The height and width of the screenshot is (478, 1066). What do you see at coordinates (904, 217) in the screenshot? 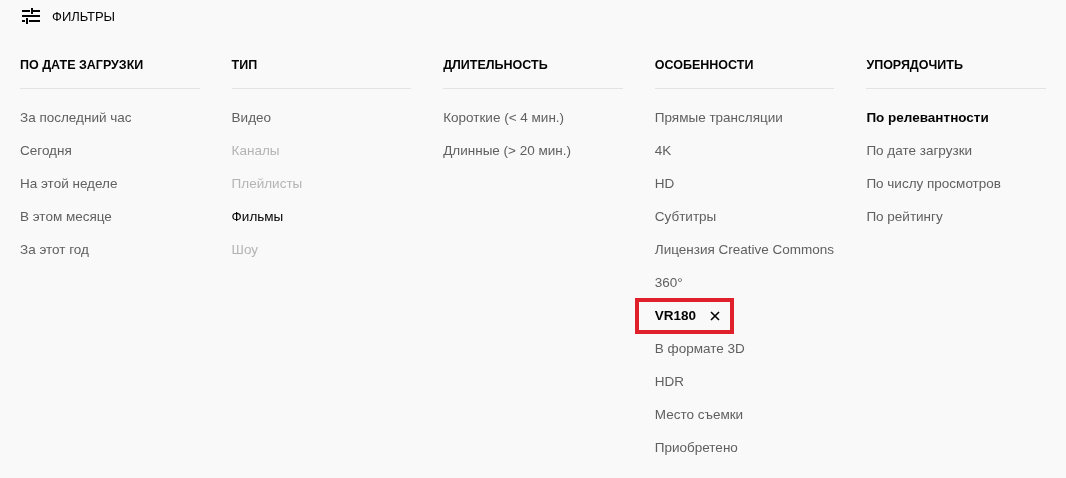
I see `sort-option: По рейтингу` at bounding box center [904, 217].